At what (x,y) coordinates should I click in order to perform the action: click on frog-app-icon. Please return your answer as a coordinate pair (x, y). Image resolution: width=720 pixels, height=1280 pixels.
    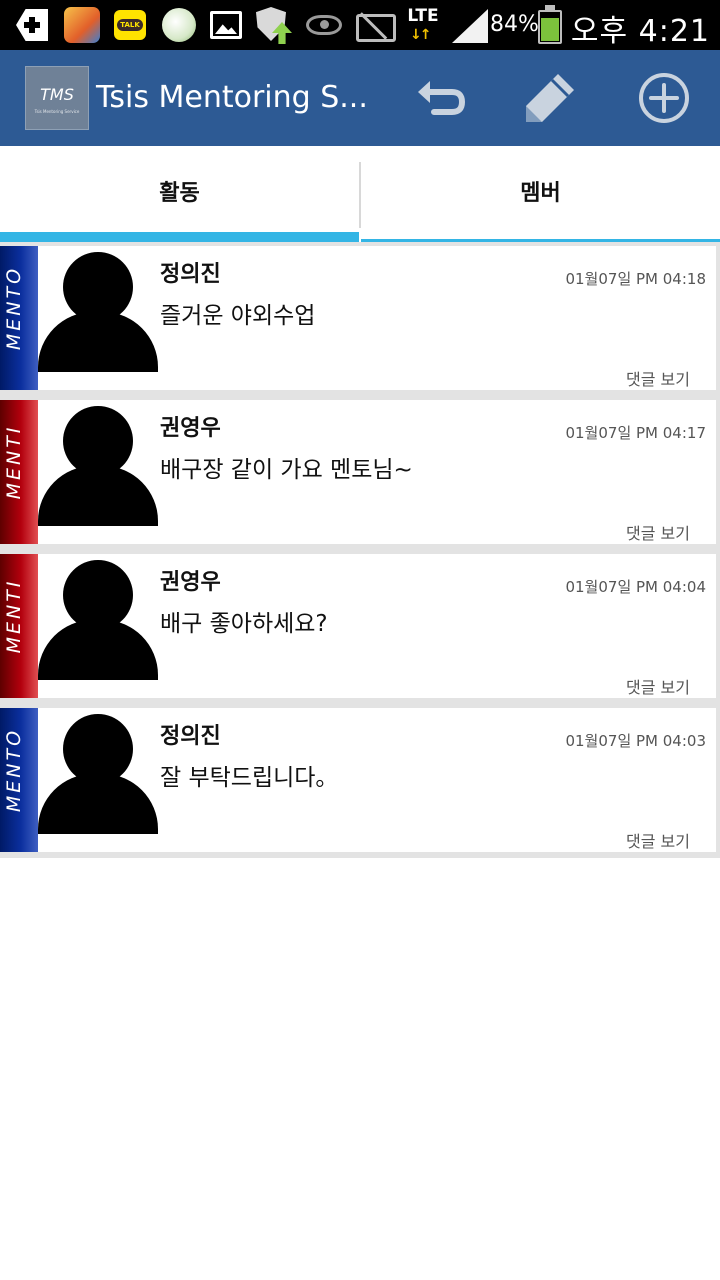
    Looking at the image, I should click on (179, 25).